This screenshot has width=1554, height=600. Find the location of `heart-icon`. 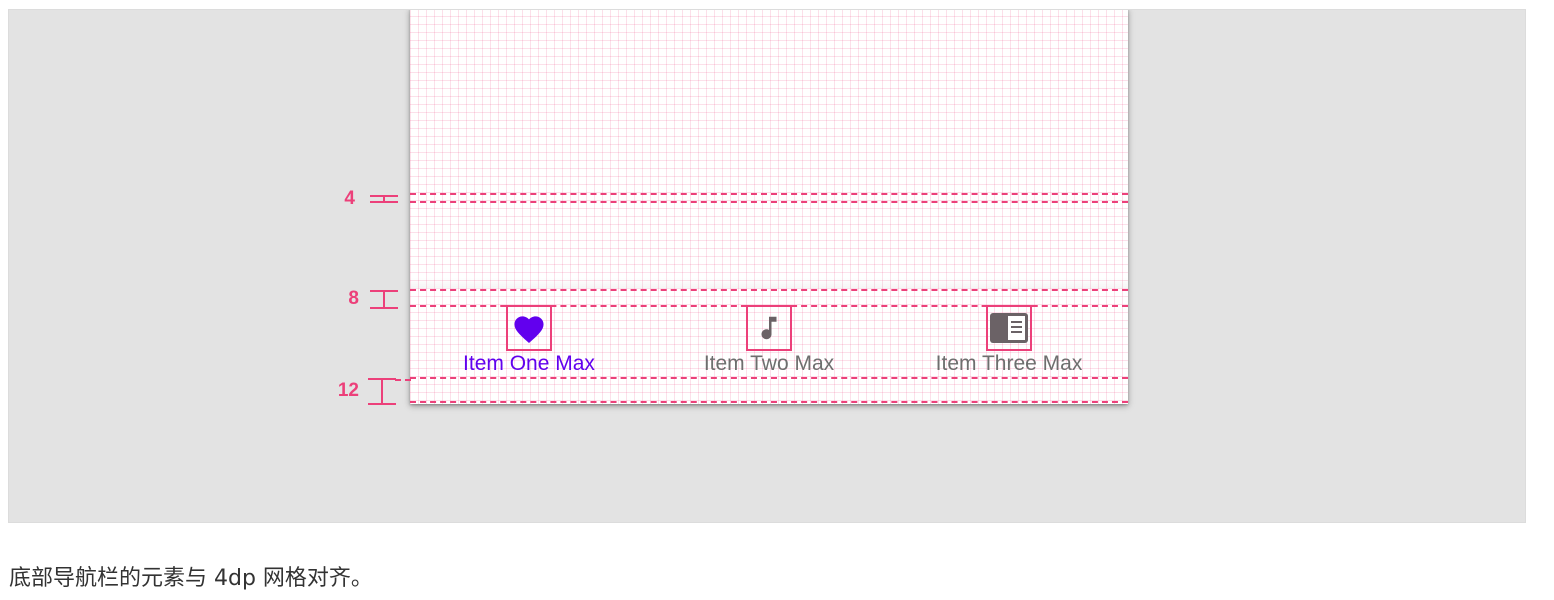

heart-icon is located at coordinates (529, 330).